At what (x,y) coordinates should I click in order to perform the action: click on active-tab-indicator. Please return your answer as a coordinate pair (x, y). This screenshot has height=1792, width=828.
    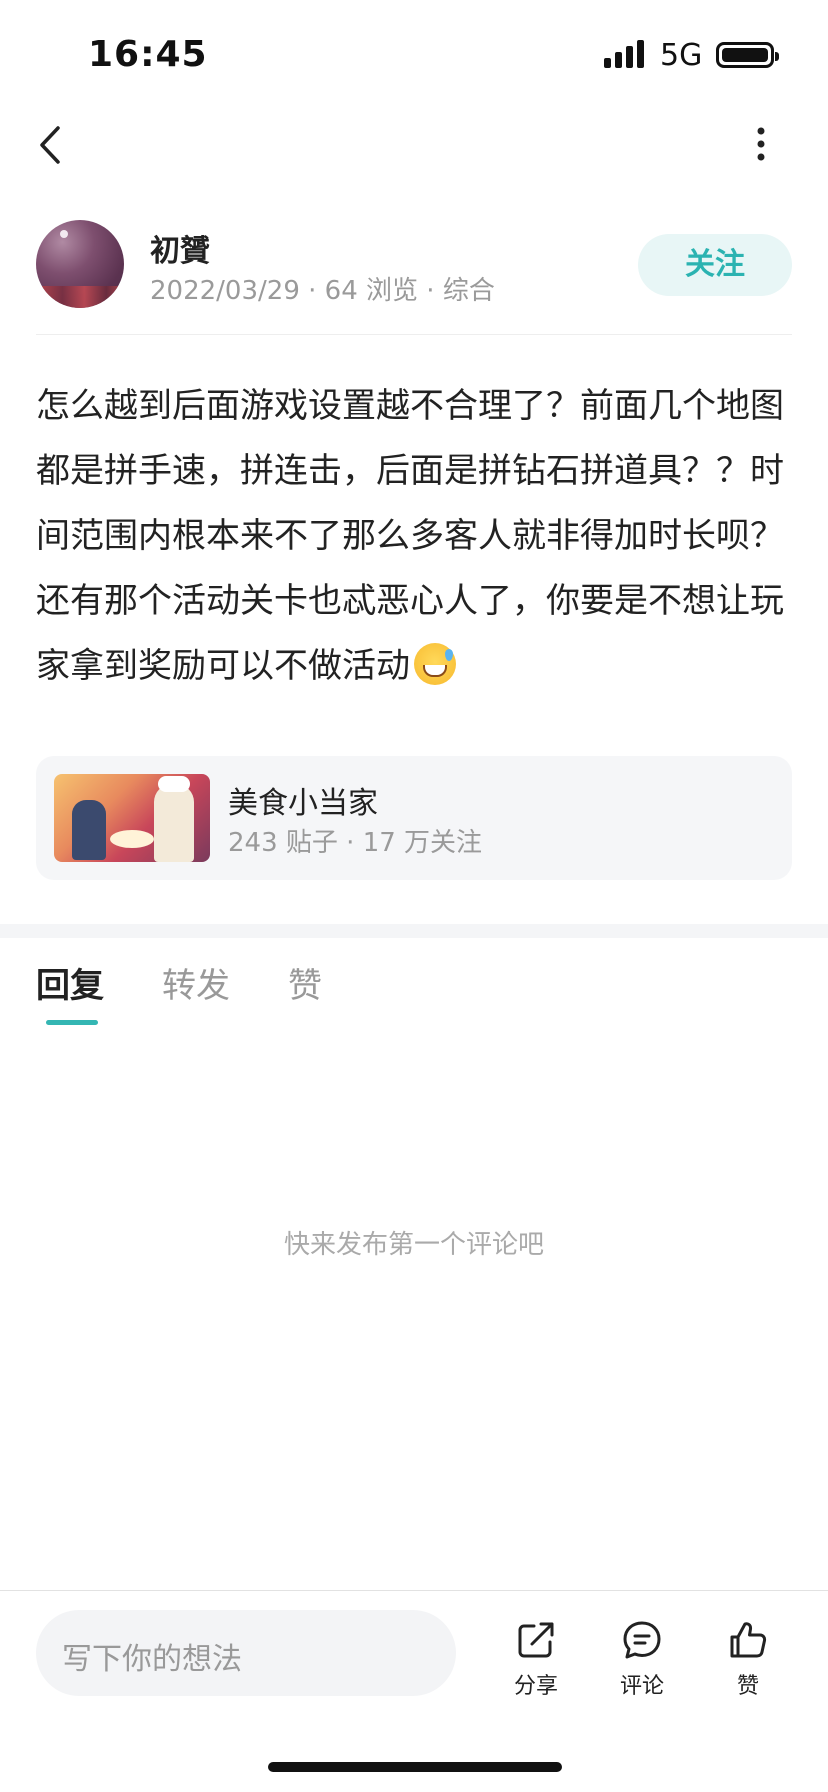
    Looking at the image, I should click on (72, 1022).